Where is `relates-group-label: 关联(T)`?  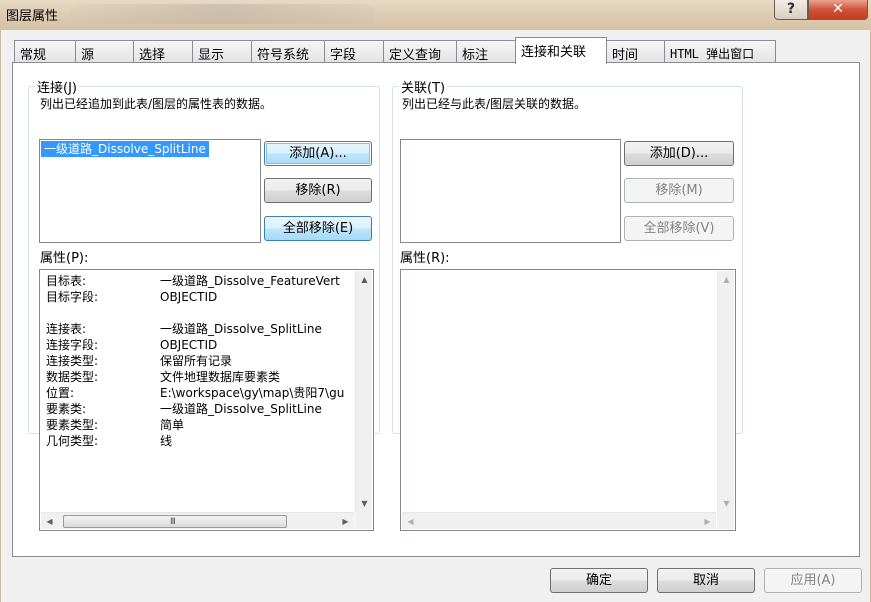
relates-group-label: 关联(T) is located at coordinates (423, 86).